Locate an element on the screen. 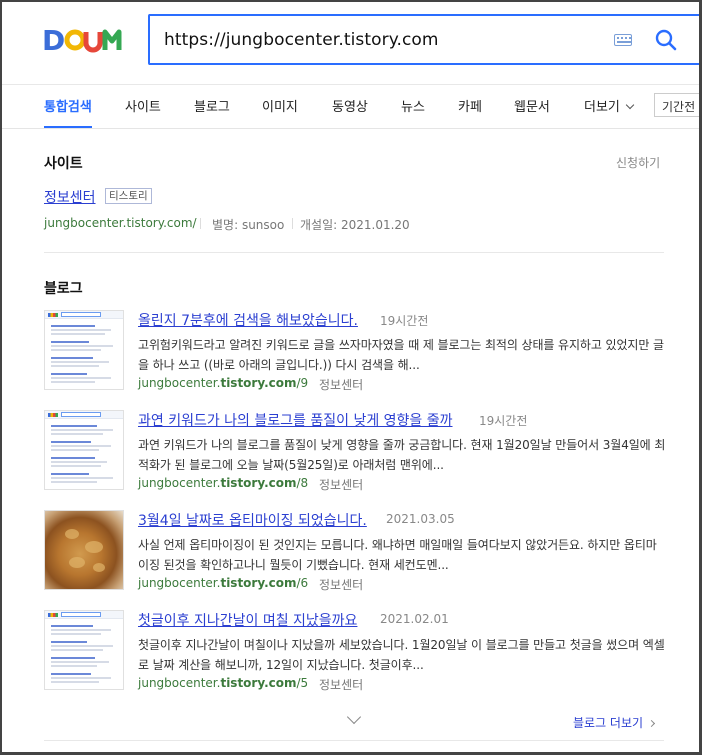 The image size is (702, 755). tab-video: 동영상 is located at coordinates (350, 105).